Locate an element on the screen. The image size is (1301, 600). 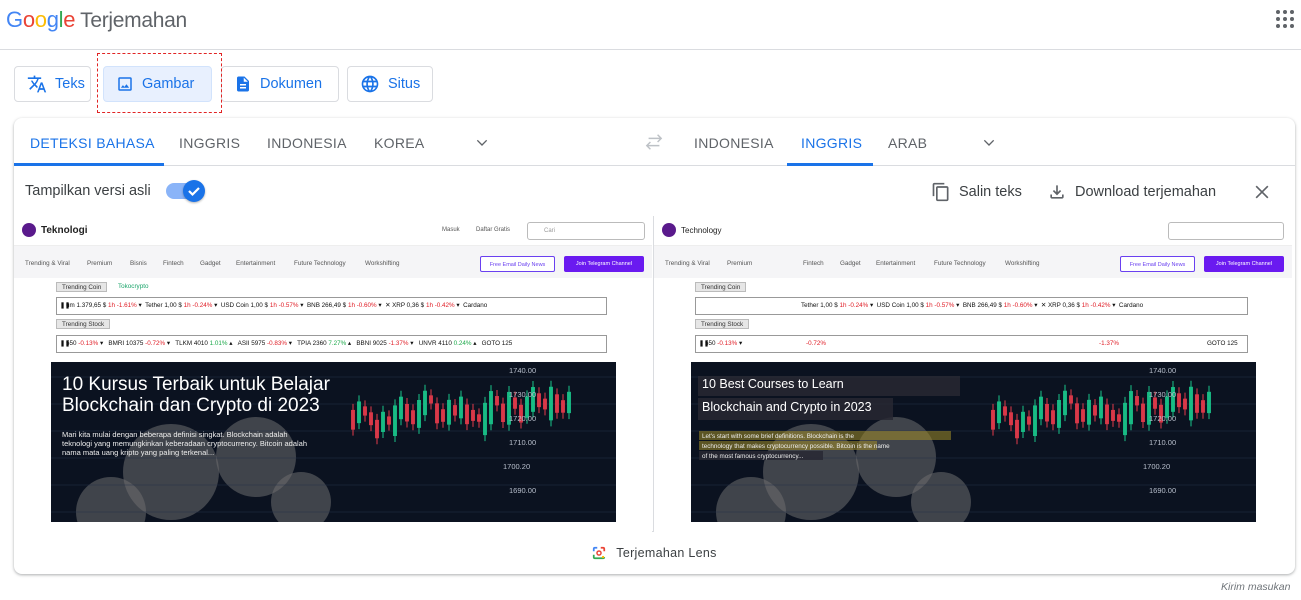
source-more-languages-chevron-icon is located at coordinates (482, 143).